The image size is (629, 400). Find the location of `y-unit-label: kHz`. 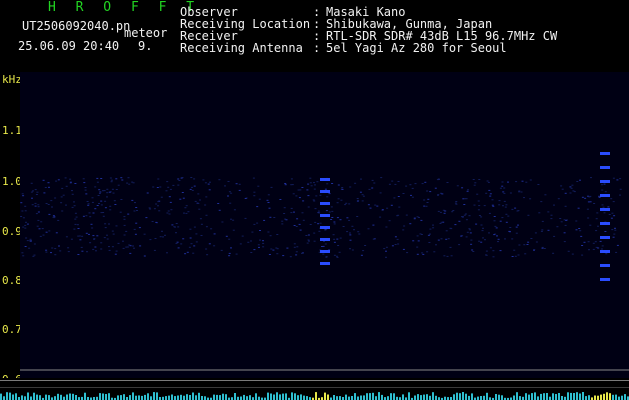

y-unit-label: kHz is located at coordinates (12, 79).